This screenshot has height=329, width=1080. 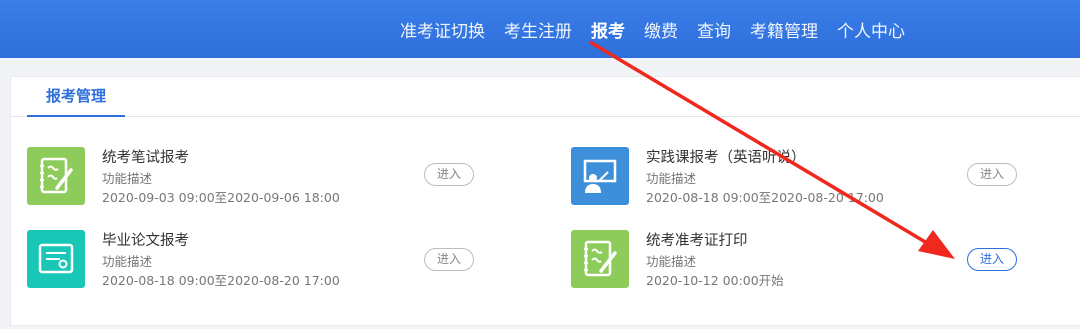 I want to click on card-title: 实践课报考（英语听说）, so click(x=726, y=158).